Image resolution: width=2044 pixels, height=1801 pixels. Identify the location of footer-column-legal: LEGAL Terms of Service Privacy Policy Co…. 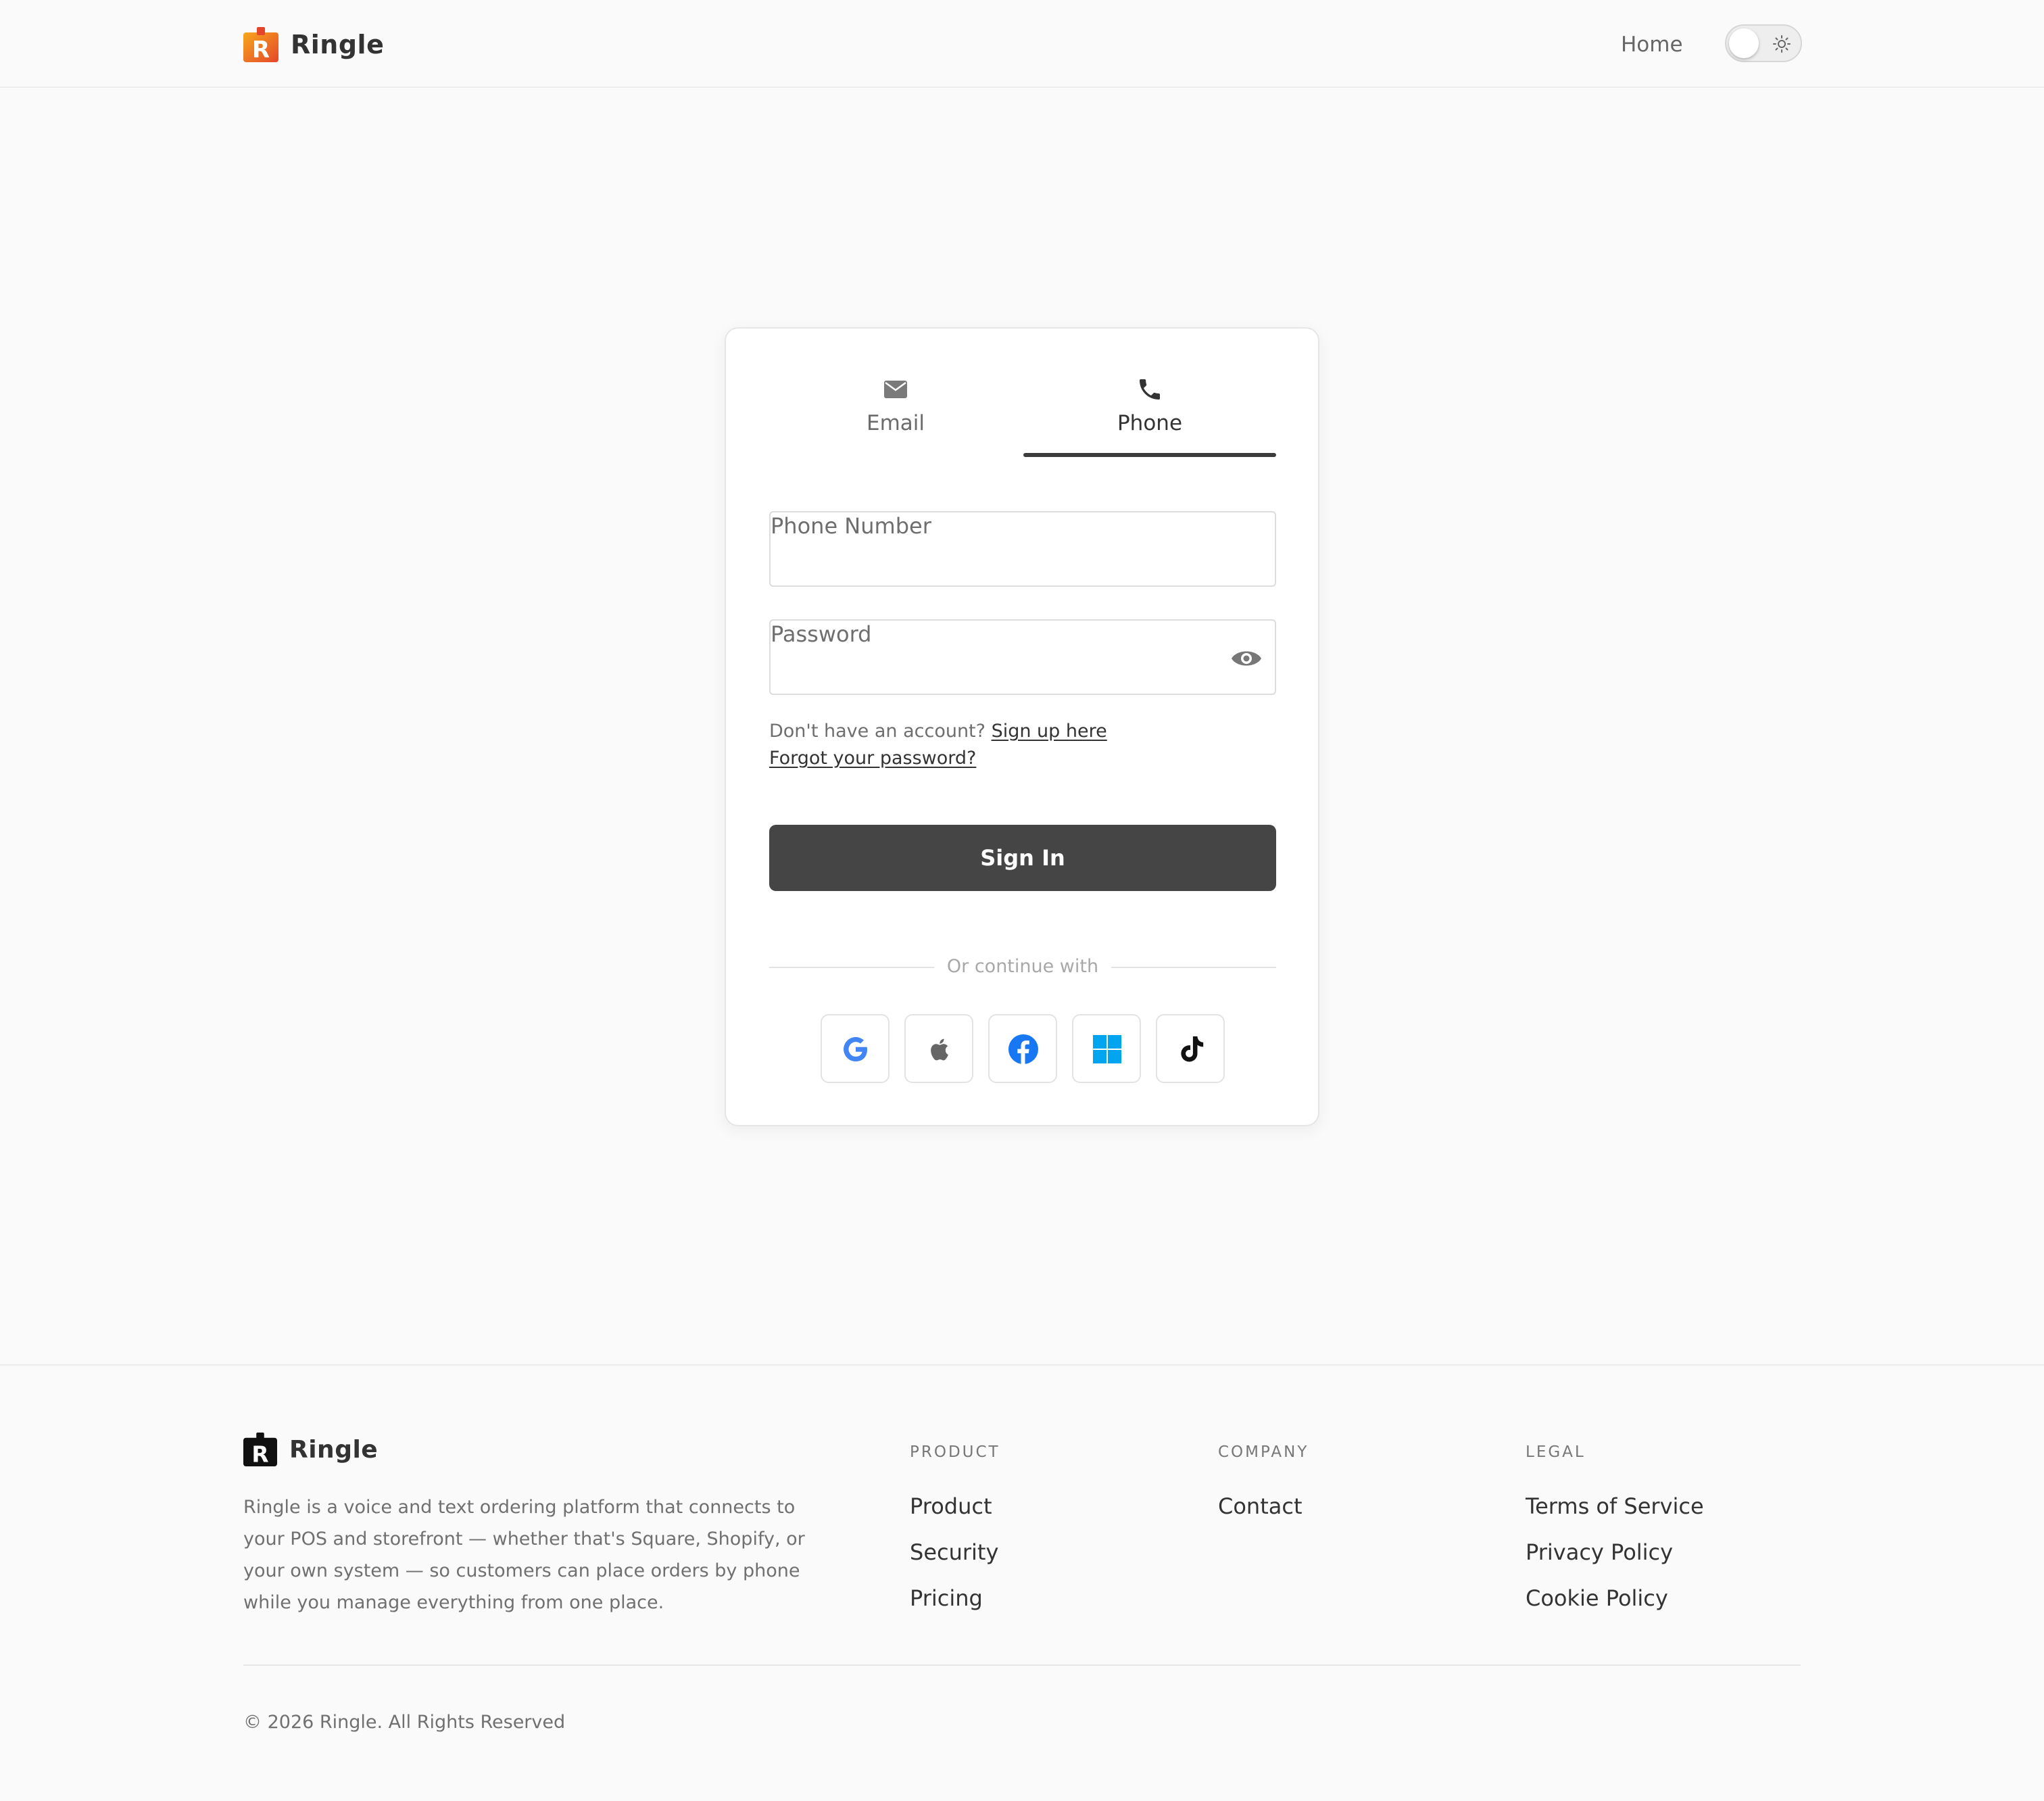
(1615, 1526).